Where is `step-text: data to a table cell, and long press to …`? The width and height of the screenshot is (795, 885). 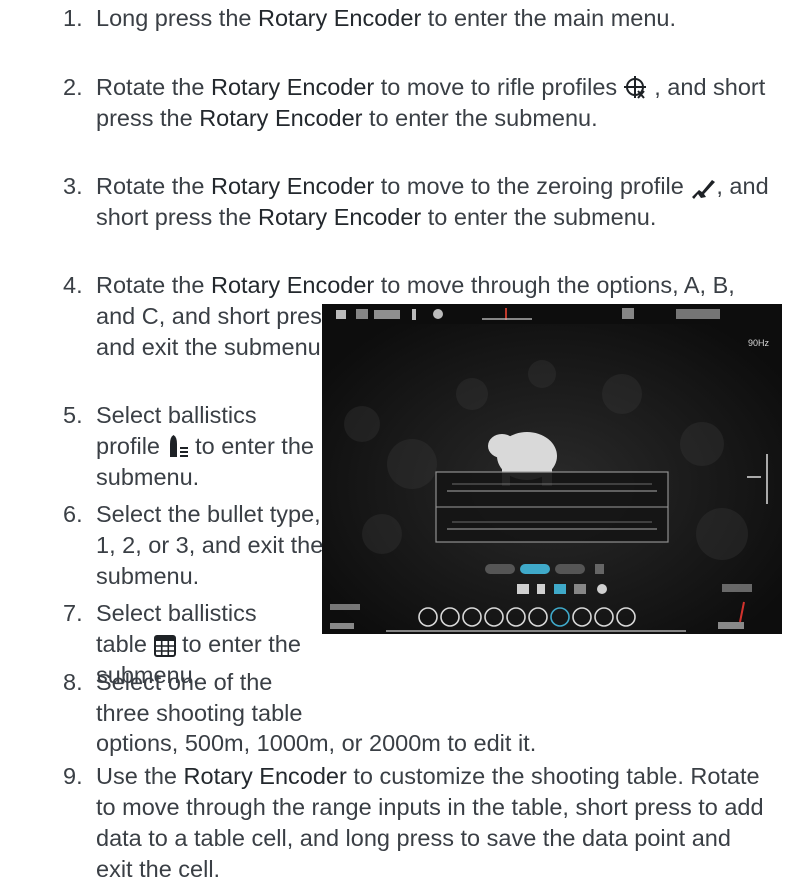 step-text: data to a table cell, and long press to … is located at coordinates (413, 838).